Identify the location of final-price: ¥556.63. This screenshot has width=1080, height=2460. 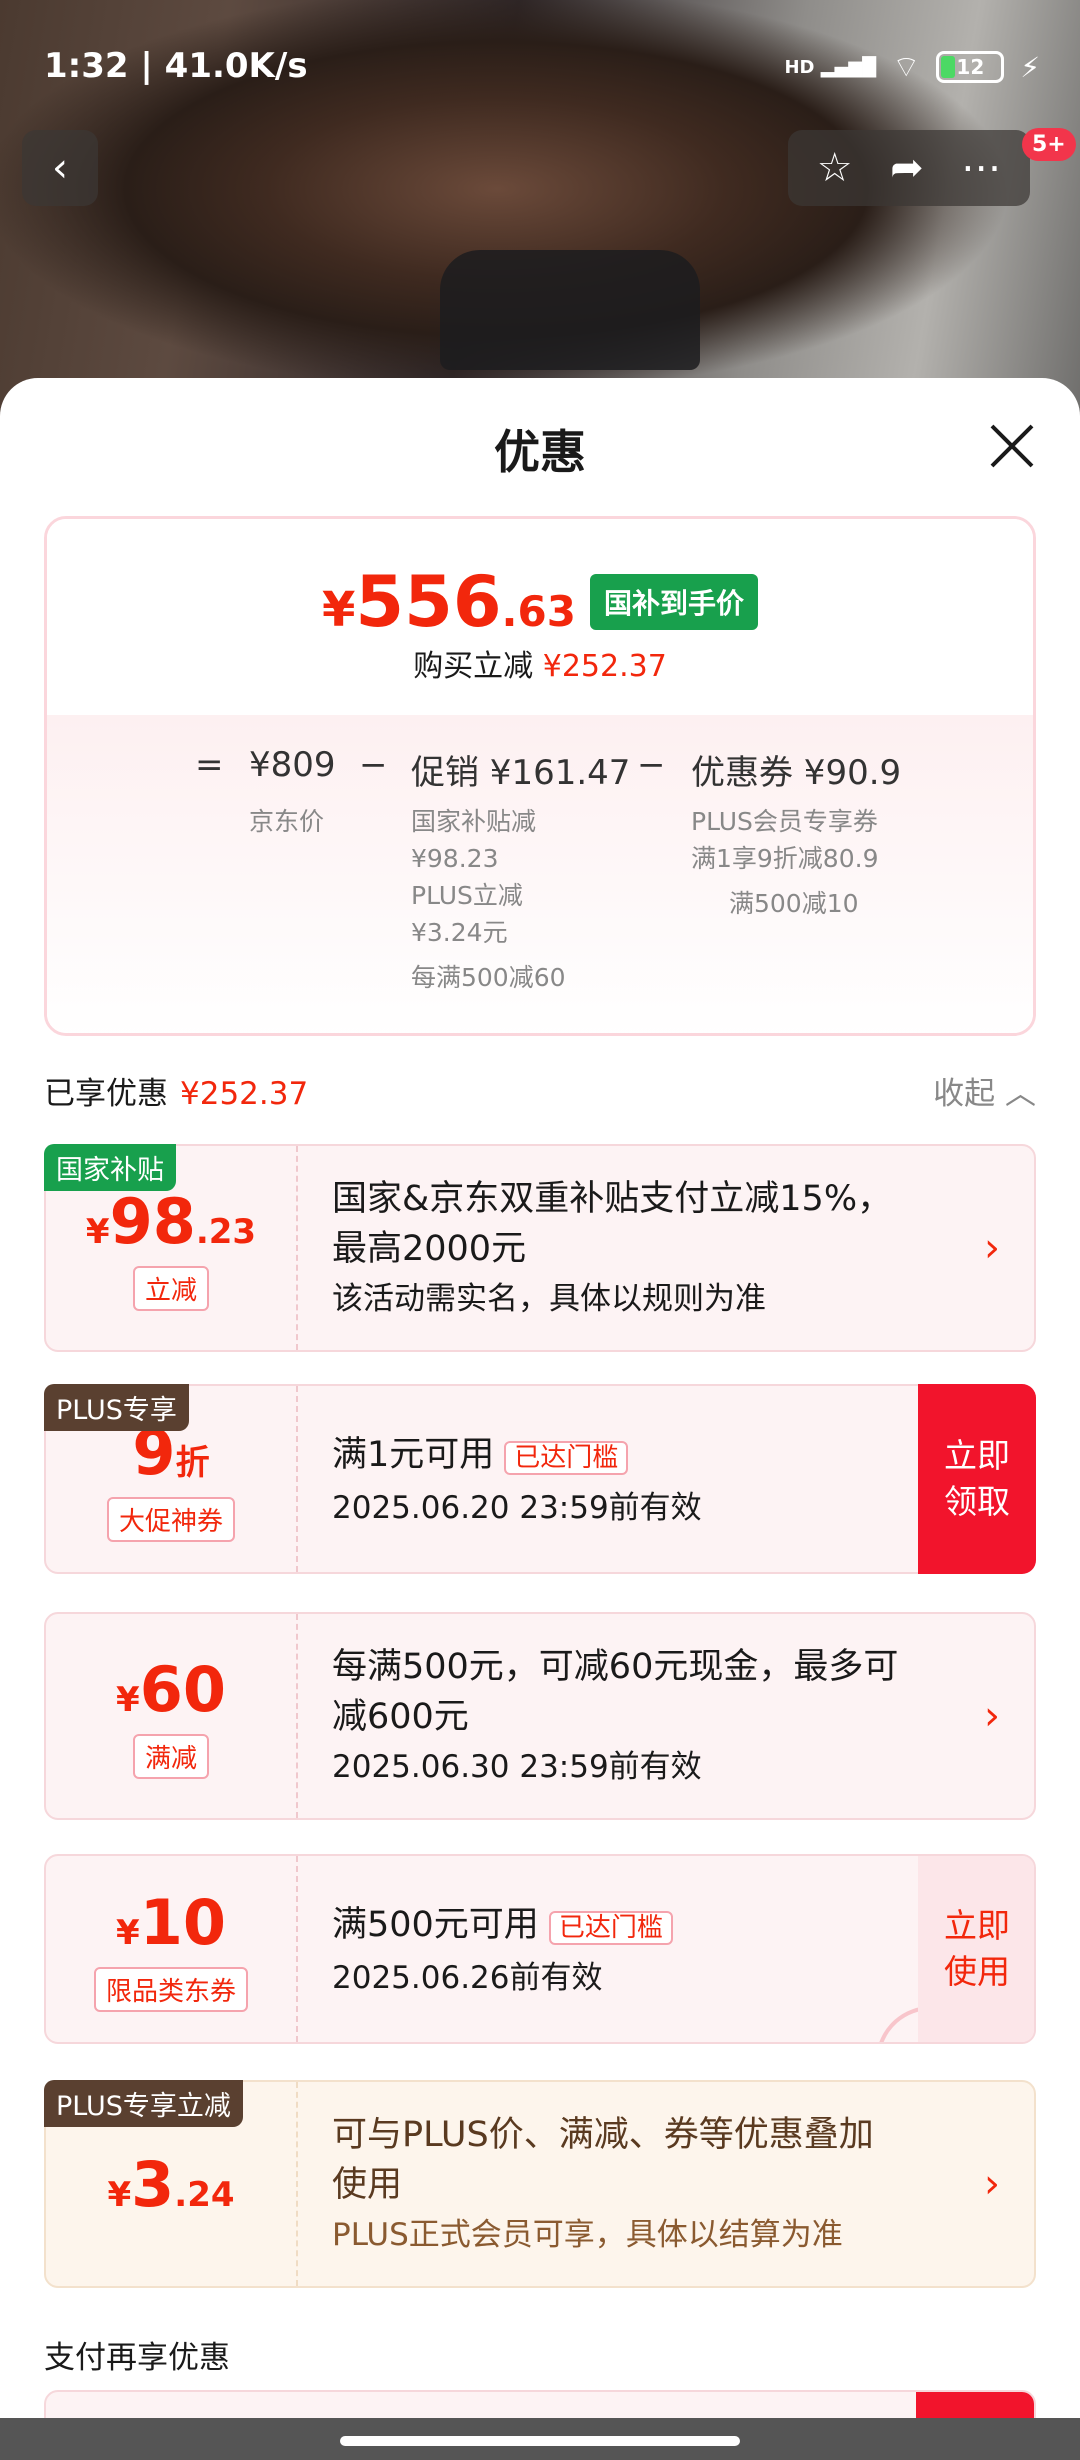
(449, 602).